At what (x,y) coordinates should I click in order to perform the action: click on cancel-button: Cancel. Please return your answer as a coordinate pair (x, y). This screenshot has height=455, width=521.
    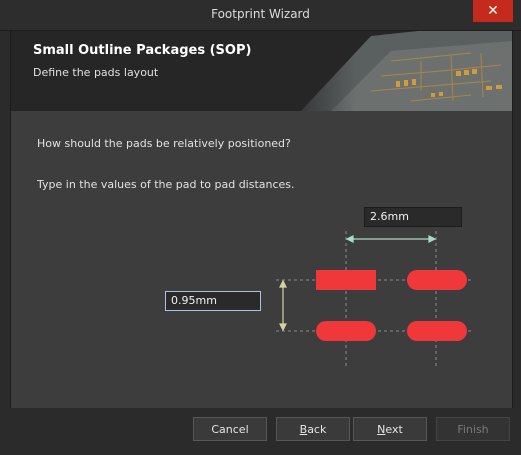
    Looking at the image, I should click on (230, 429).